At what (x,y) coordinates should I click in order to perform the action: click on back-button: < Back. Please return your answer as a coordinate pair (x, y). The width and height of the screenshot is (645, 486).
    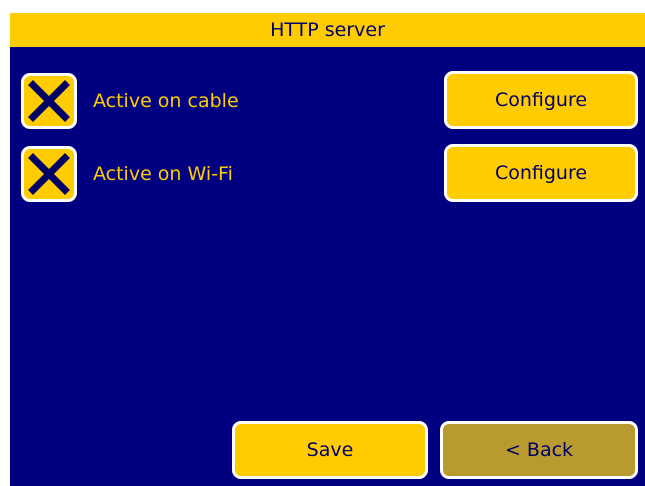
    Looking at the image, I should click on (539, 450).